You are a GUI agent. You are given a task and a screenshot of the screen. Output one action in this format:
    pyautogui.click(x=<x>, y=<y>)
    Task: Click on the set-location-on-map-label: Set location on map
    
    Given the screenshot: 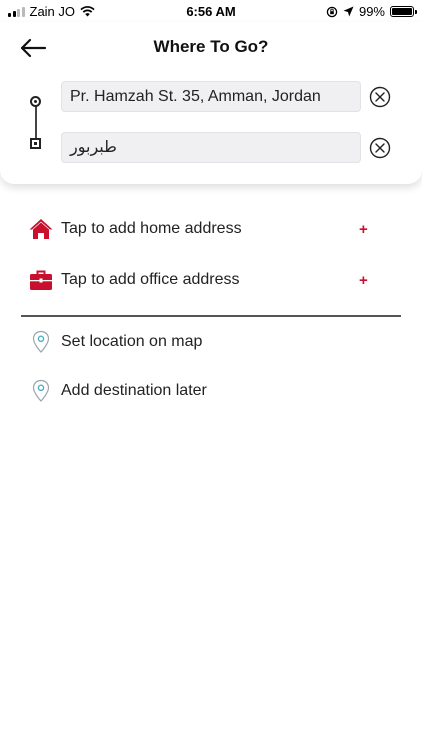 What is the action you would take?
    pyautogui.click(x=132, y=341)
    